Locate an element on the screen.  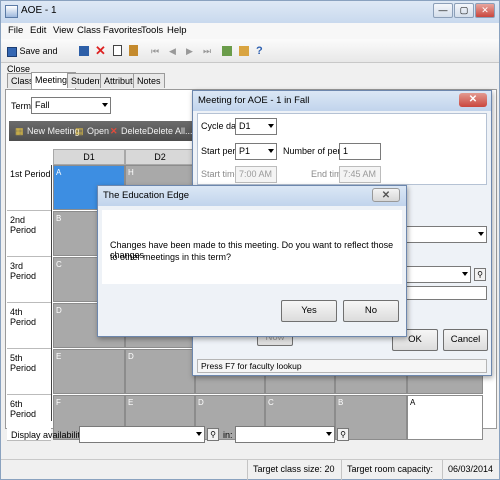
open-icon: ▤ is located at coordinates (79, 131).